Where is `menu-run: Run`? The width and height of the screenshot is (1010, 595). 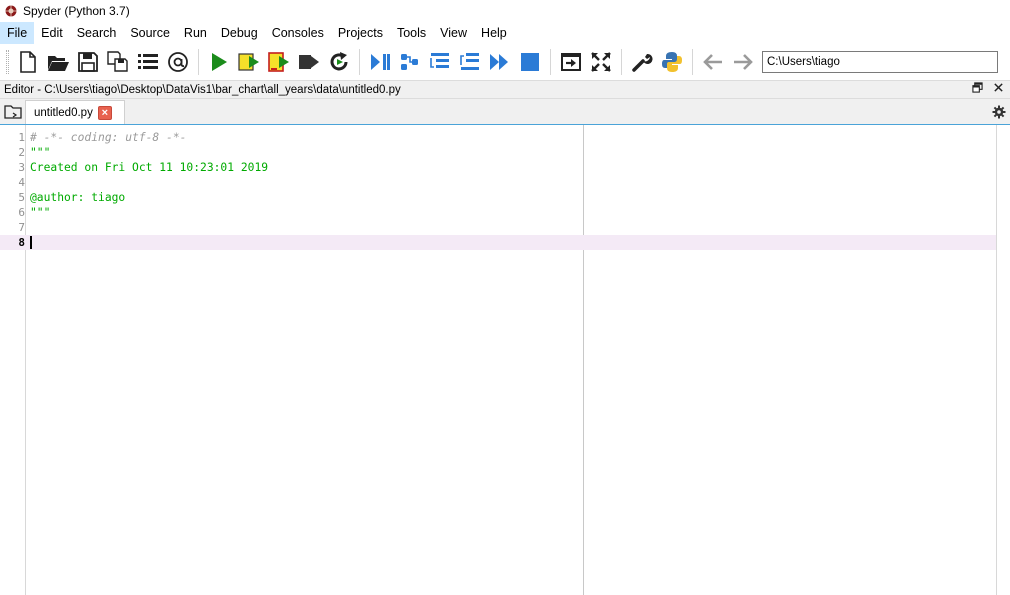
menu-run: Run is located at coordinates (195, 33).